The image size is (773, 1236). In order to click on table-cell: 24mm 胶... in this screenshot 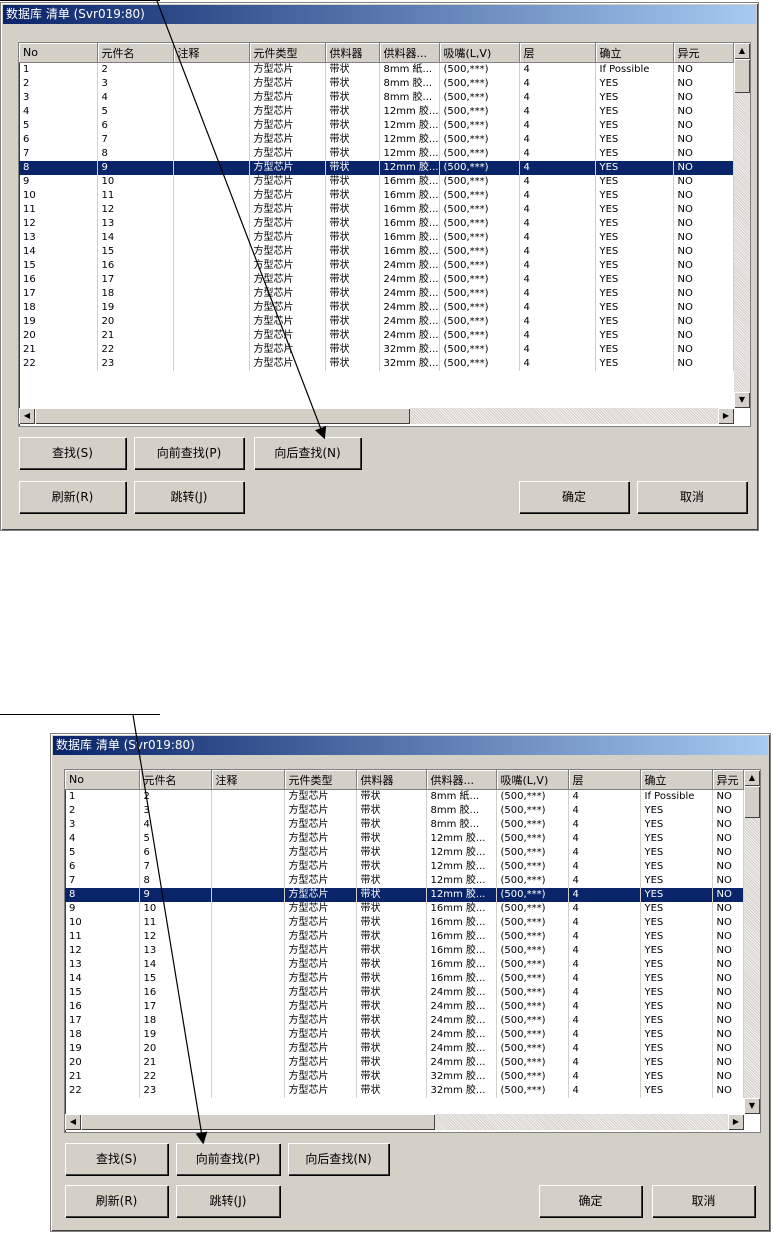, I will do `click(461, 993)`.